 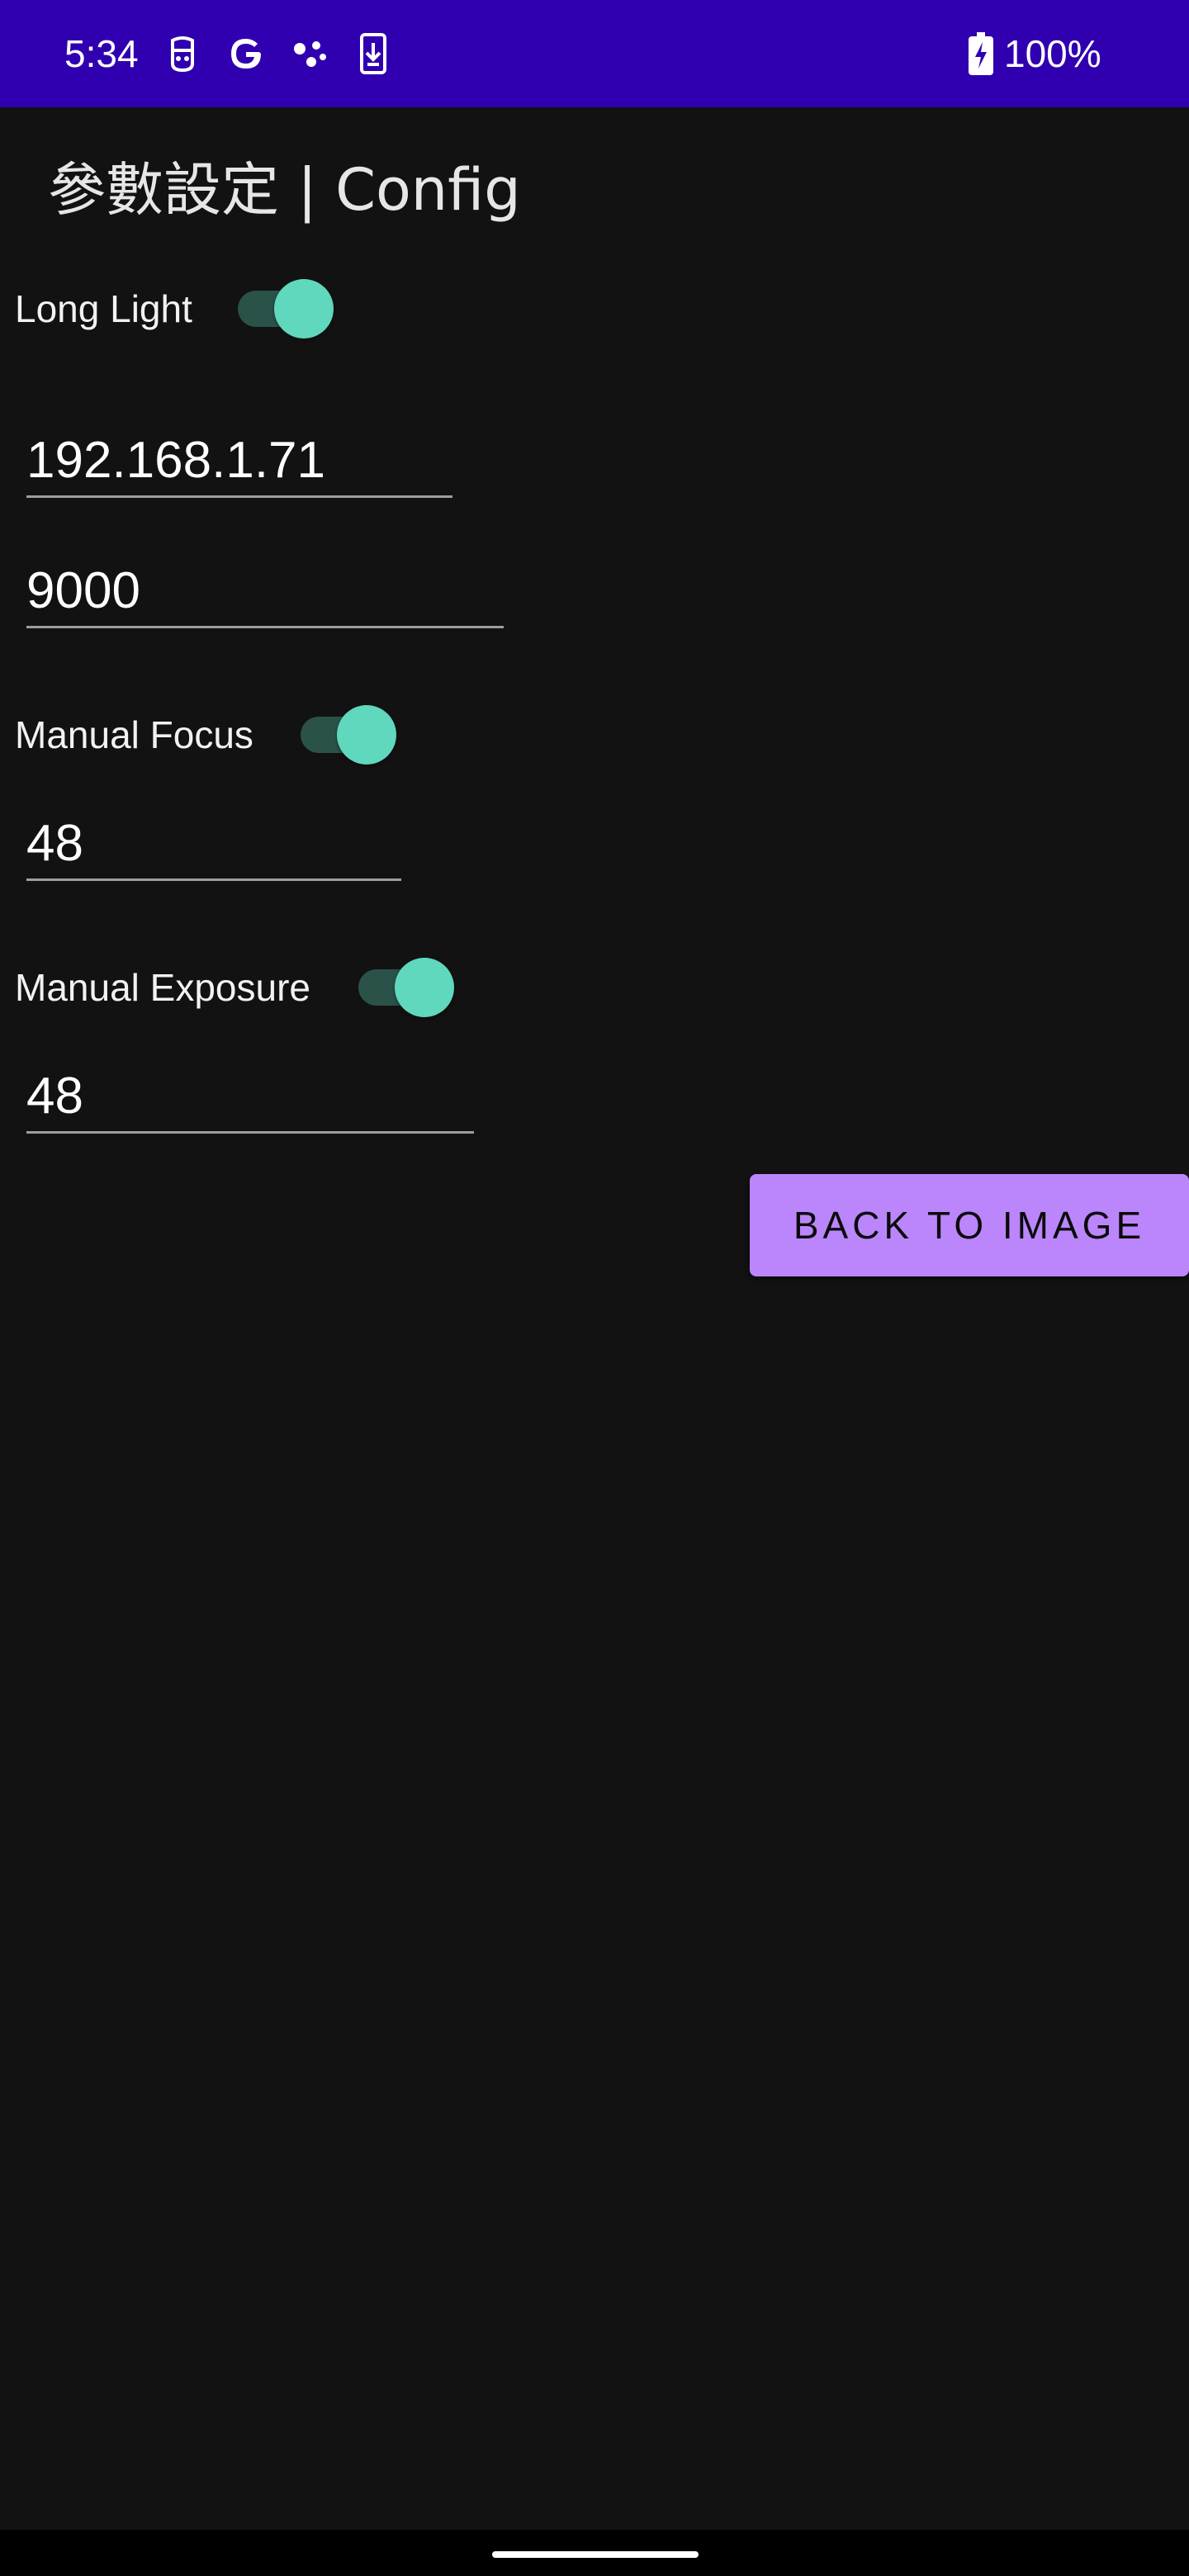 What do you see at coordinates (134, 734) in the screenshot?
I see `manual-focus-label: Manual Focus` at bounding box center [134, 734].